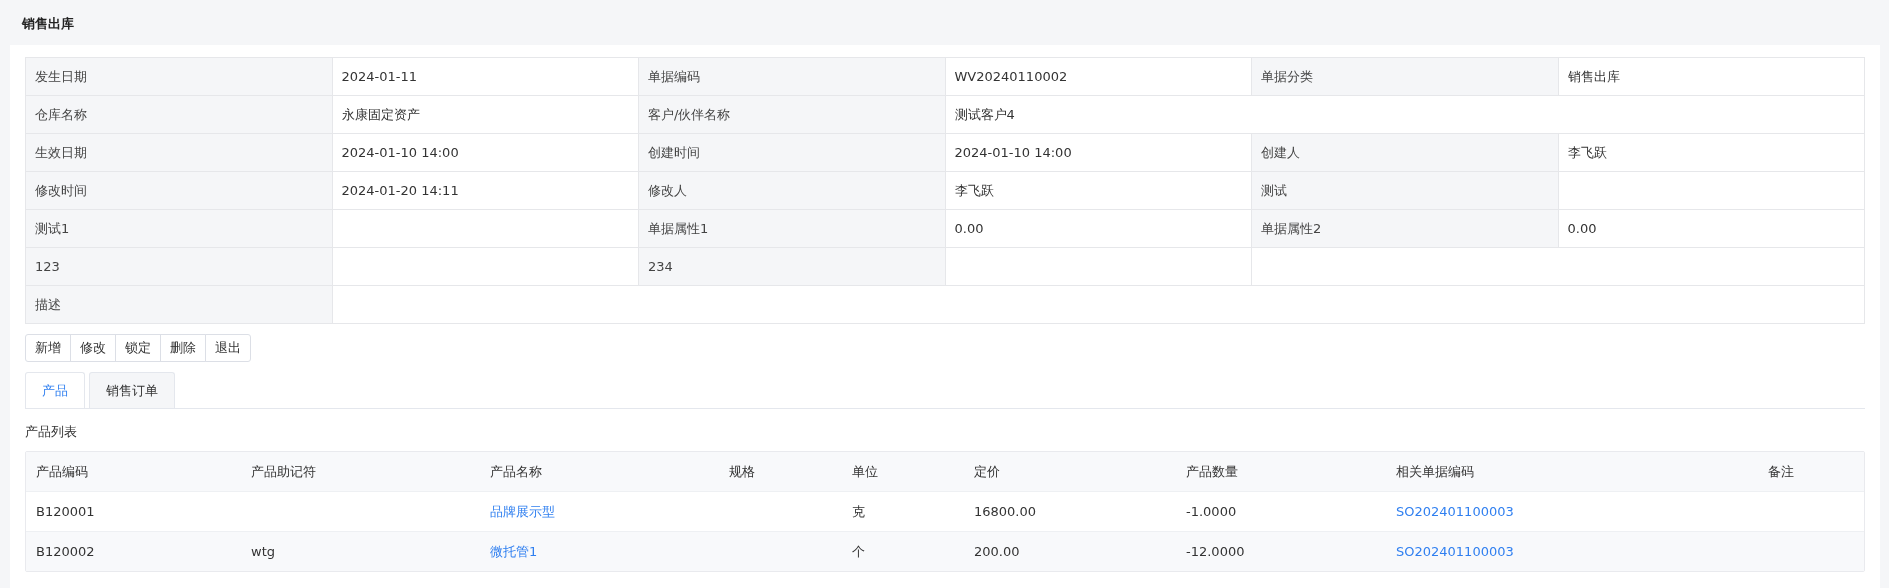 This screenshot has width=1889, height=588. I want to click on table-link: 品牌展示型, so click(522, 511).